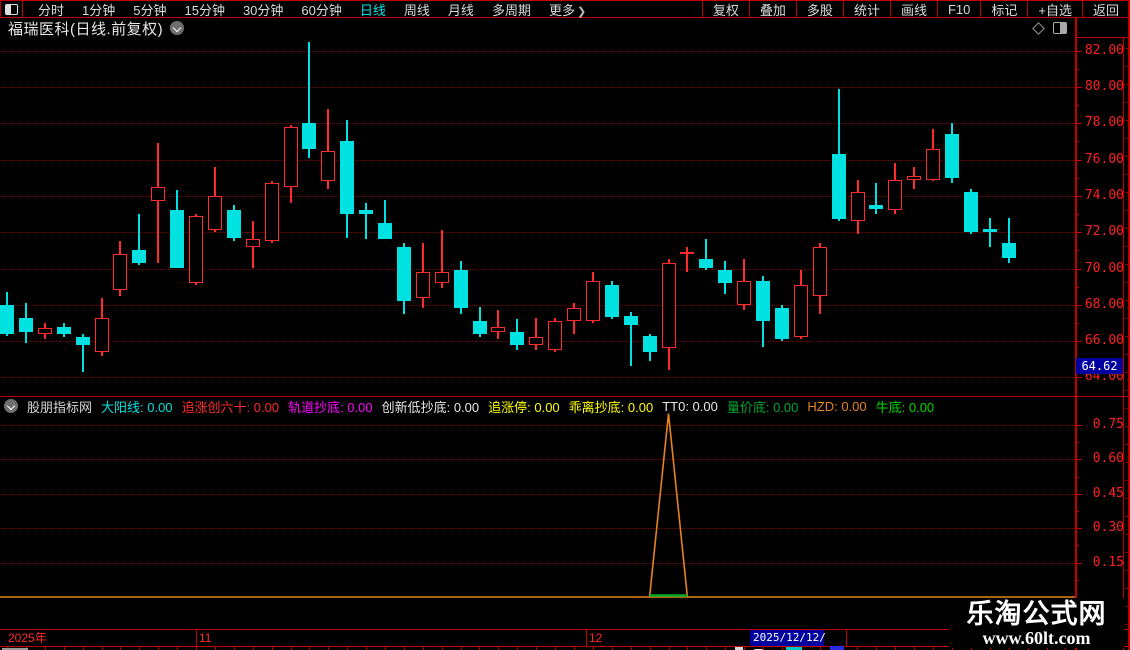  I want to click on price-axis-label: 80.00, so click(1104, 86).